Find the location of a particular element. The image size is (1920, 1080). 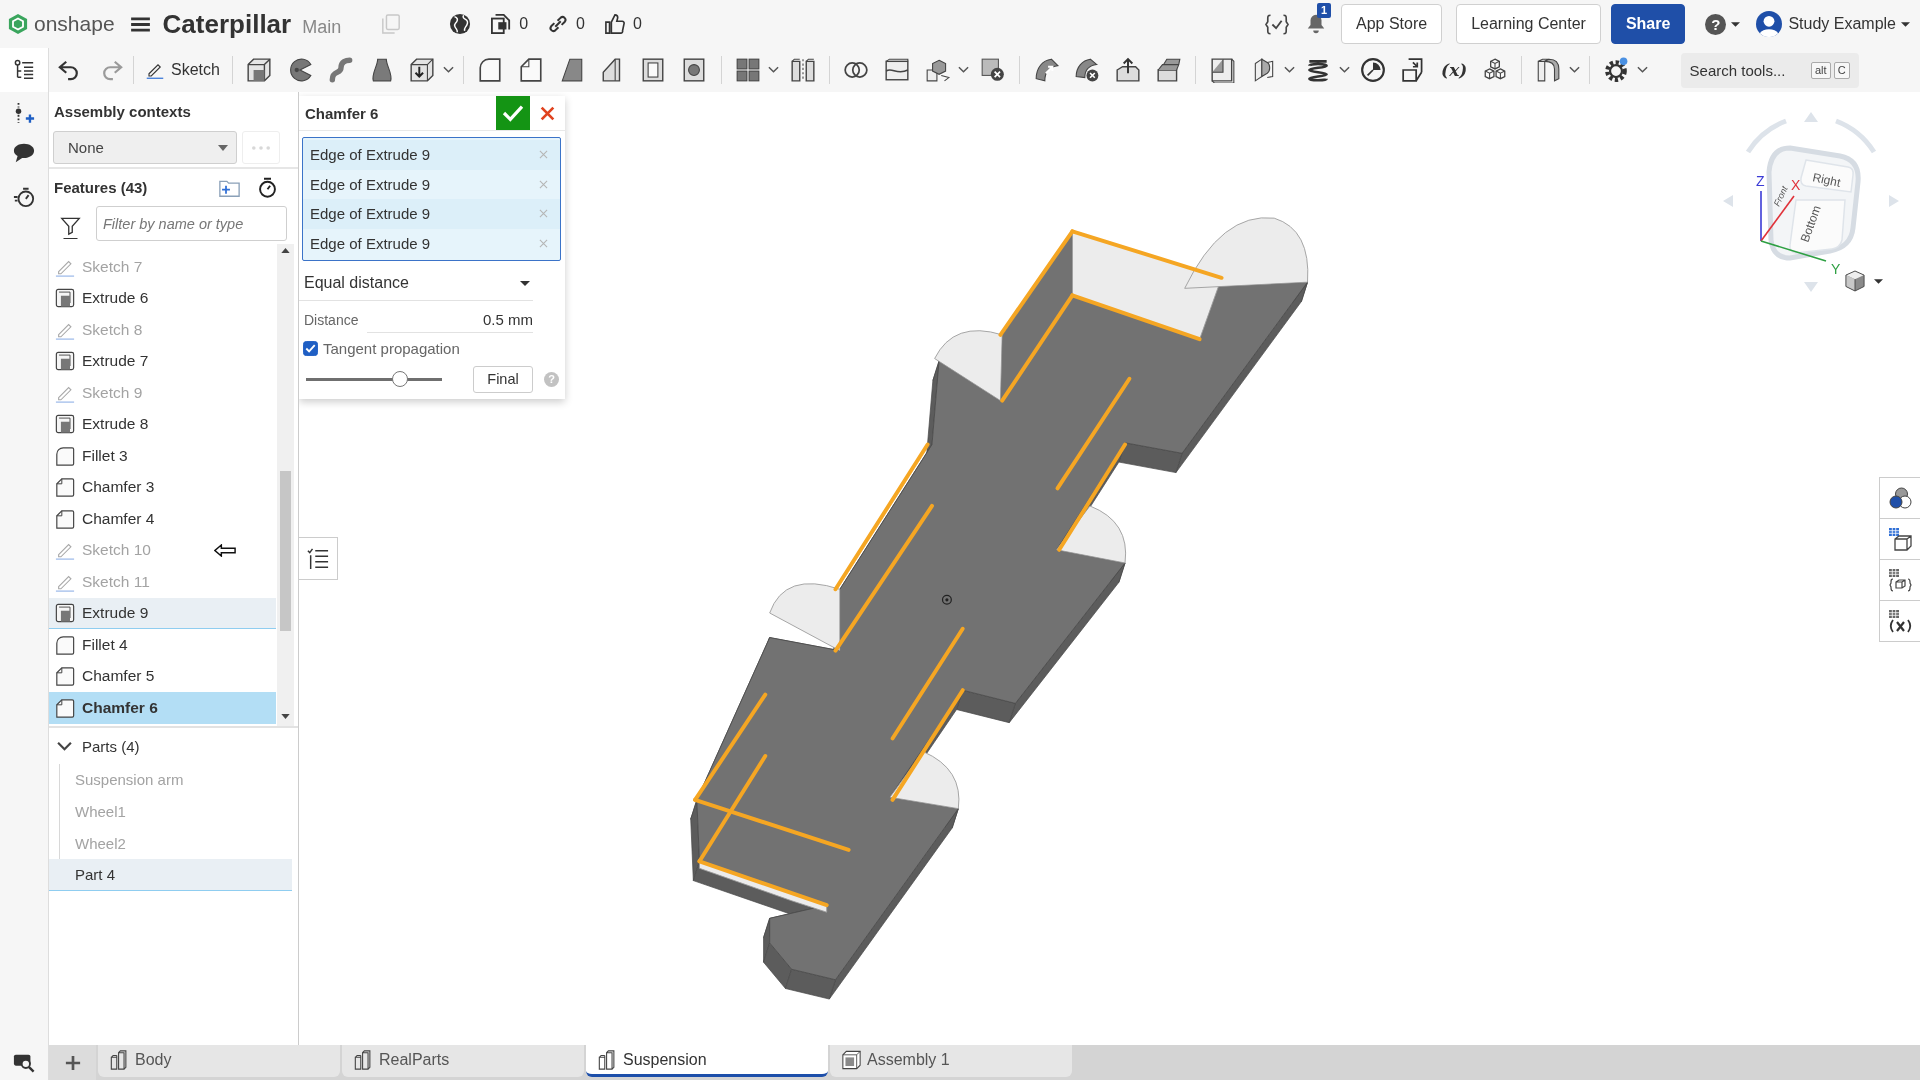

color-circles-icon is located at coordinates (1900, 498).